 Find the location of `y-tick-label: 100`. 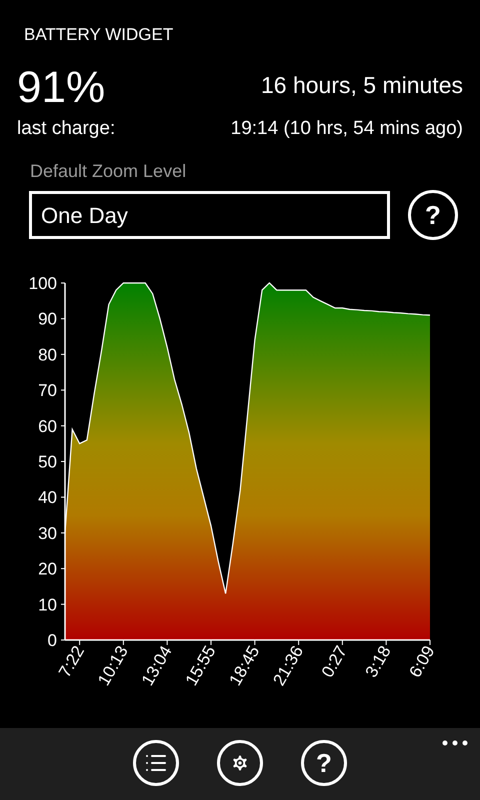

y-tick-label: 100 is located at coordinates (42, 283).